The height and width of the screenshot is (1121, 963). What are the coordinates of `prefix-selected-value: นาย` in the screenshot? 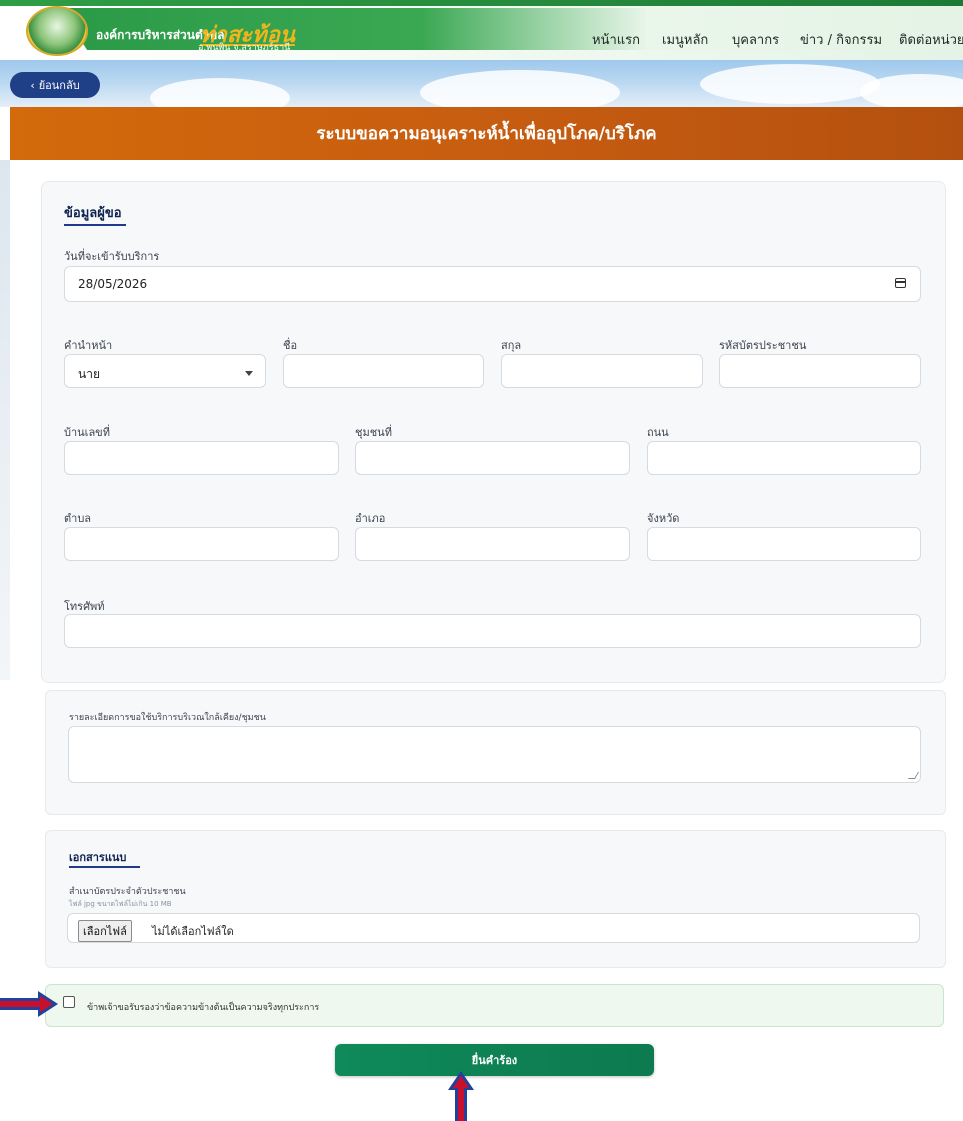 It's located at (89, 374).